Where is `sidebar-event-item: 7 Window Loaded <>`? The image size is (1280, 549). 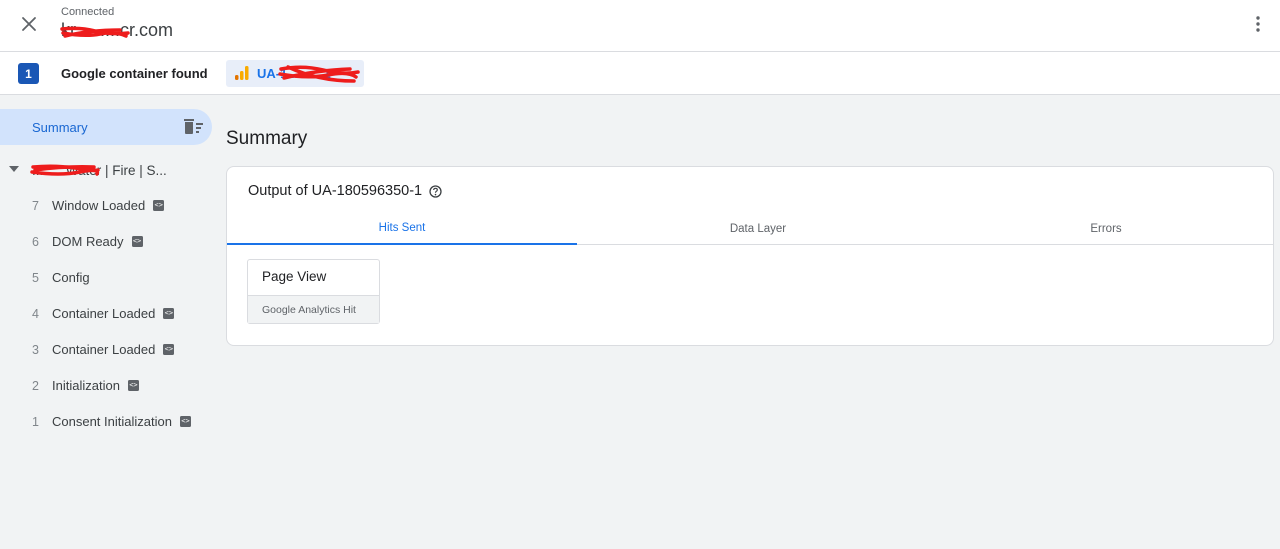
sidebar-event-item: 7 Window Loaded <> is located at coordinates (106, 206).